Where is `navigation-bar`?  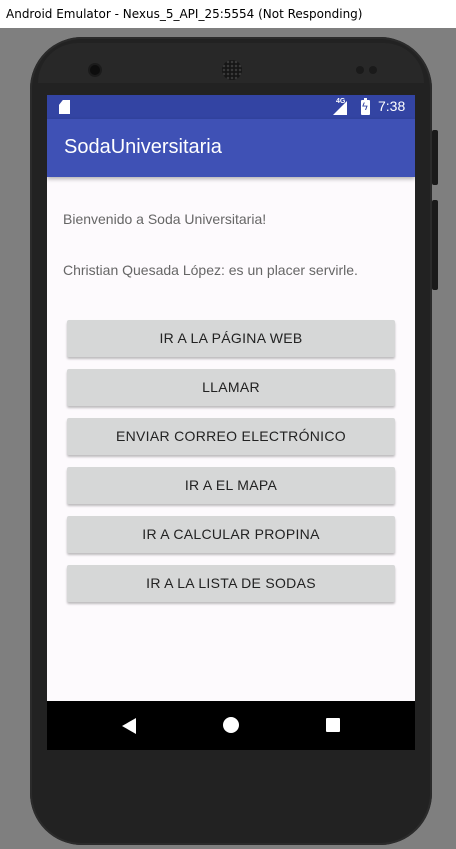 navigation-bar is located at coordinates (231, 725).